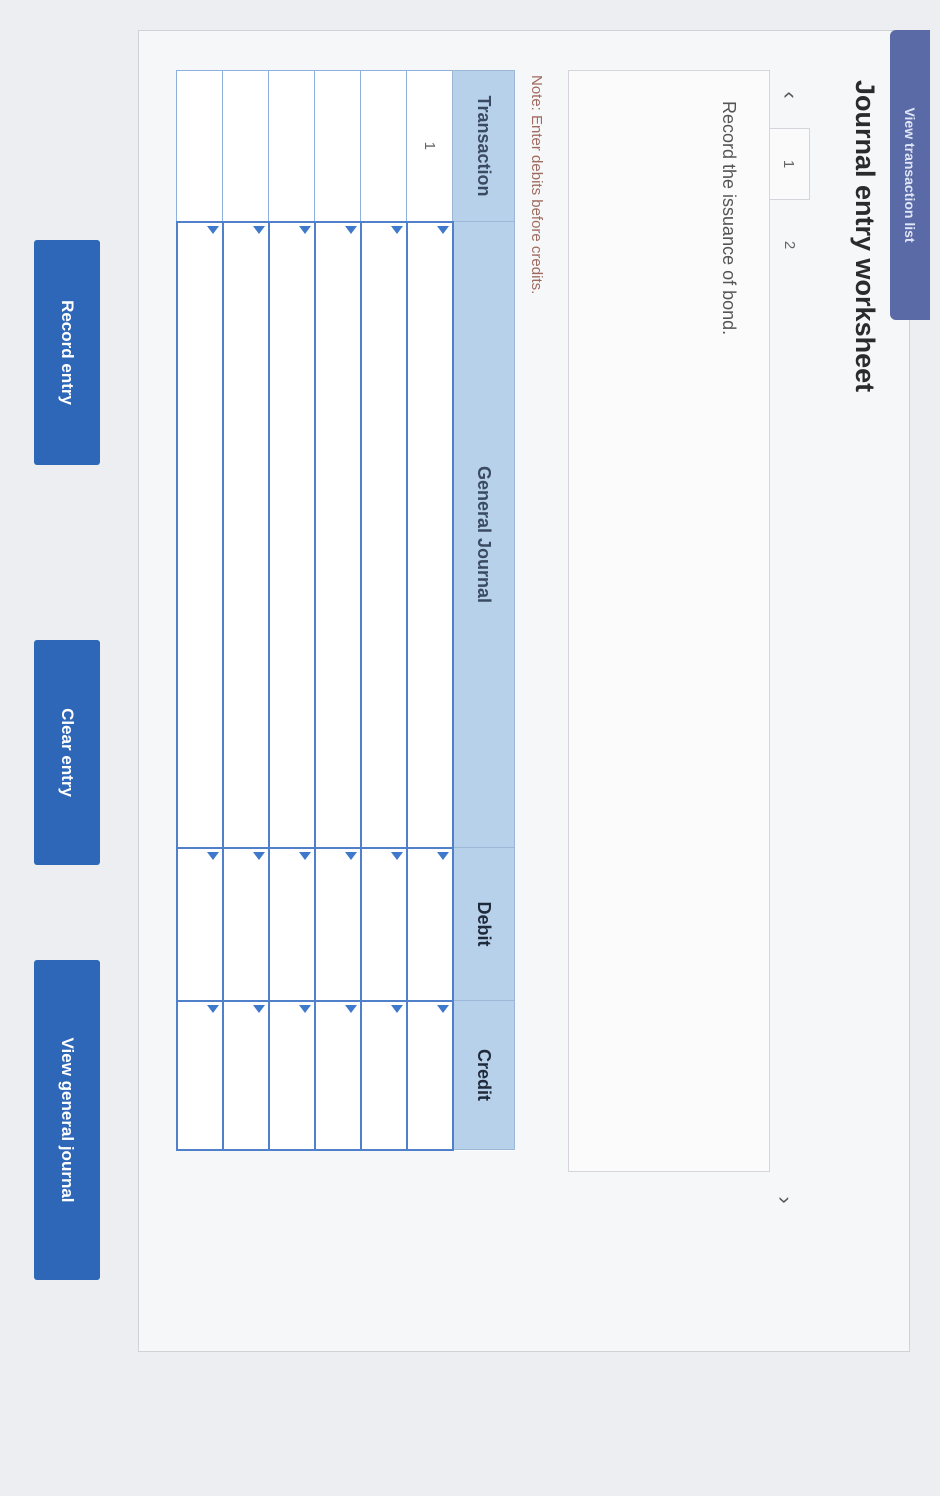 The height and width of the screenshot is (1496, 940). I want to click on transaction-cell: 1, so click(430, 146).